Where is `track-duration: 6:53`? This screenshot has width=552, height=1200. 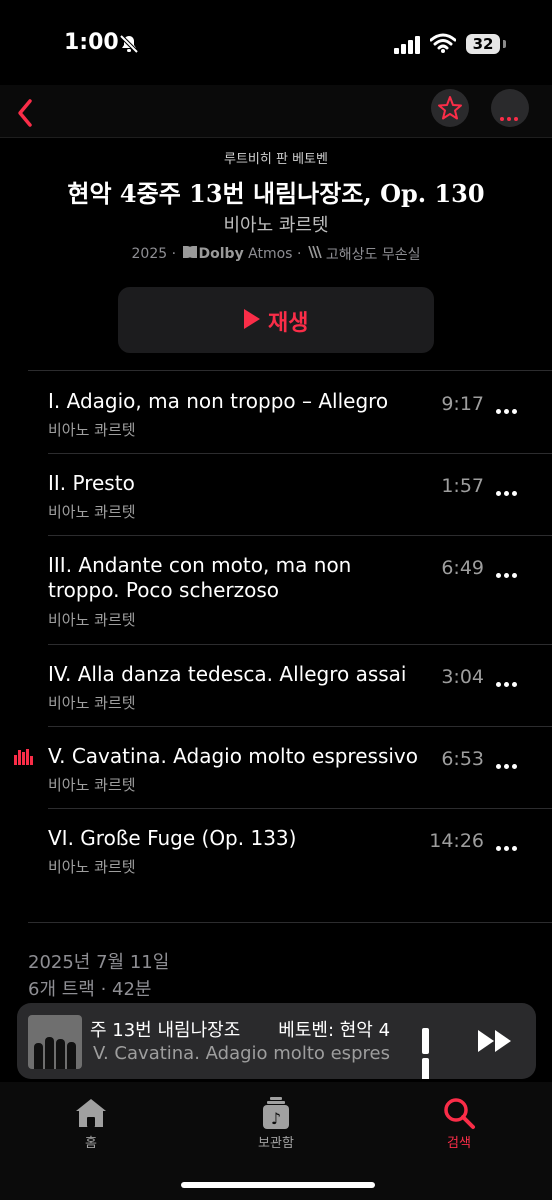 track-duration: 6:53 is located at coordinates (462, 759).